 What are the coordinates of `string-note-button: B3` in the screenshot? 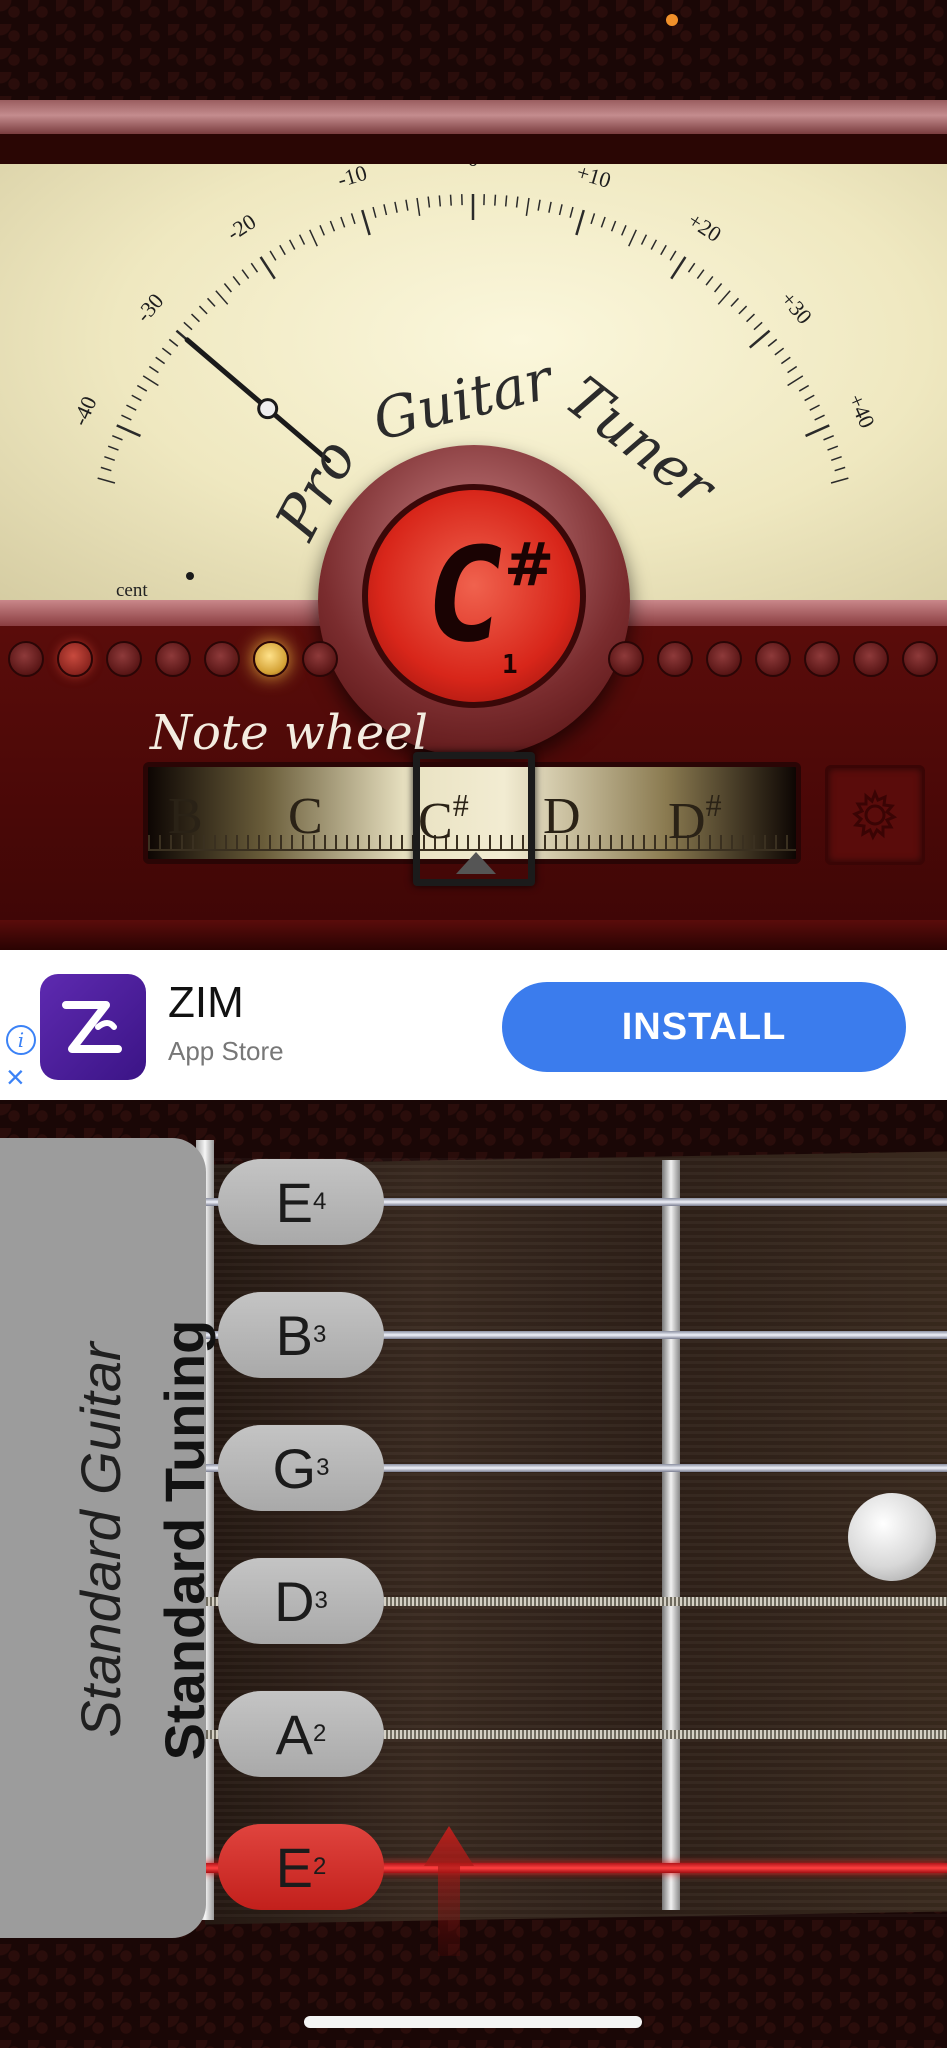 It's located at (301, 1335).